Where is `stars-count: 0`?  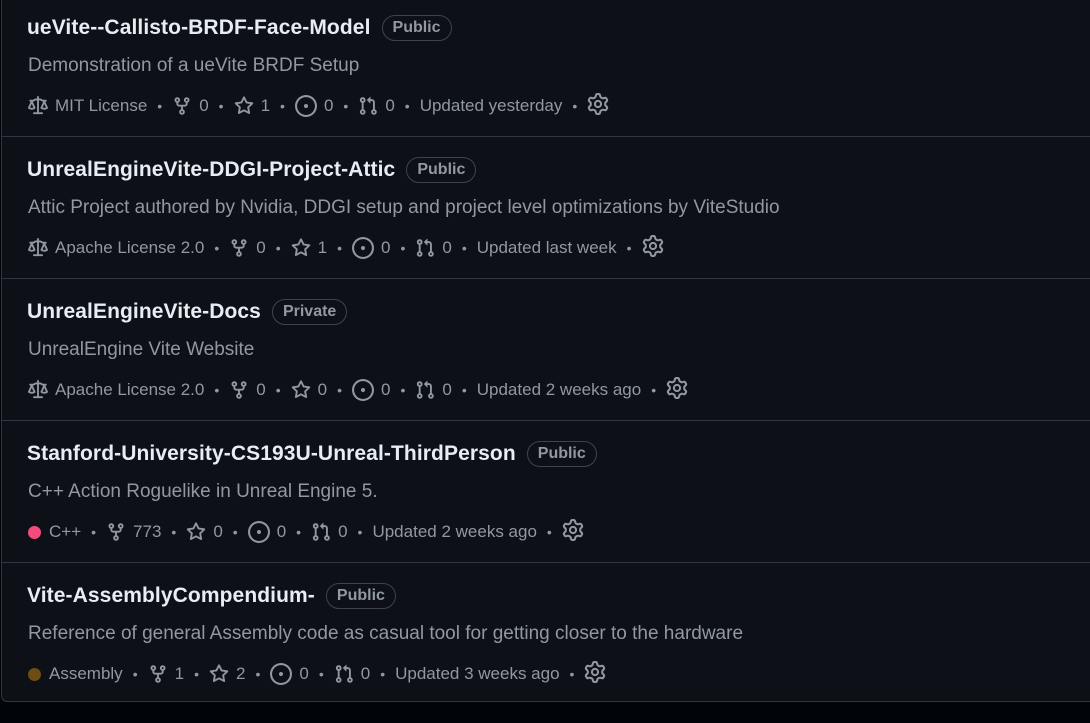 stars-count: 0 is located at coordinates (322, 389).